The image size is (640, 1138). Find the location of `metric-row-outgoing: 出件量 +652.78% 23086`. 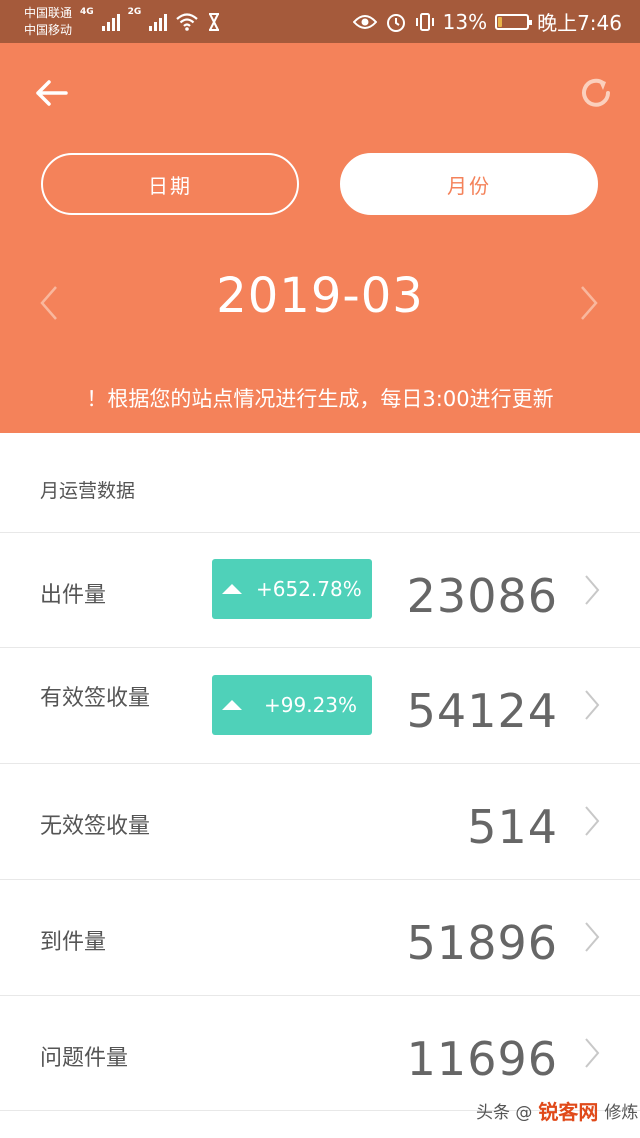

metric-row-outgoing: 出件量 +652.78% 23086 is located at coordinates (320, 590).